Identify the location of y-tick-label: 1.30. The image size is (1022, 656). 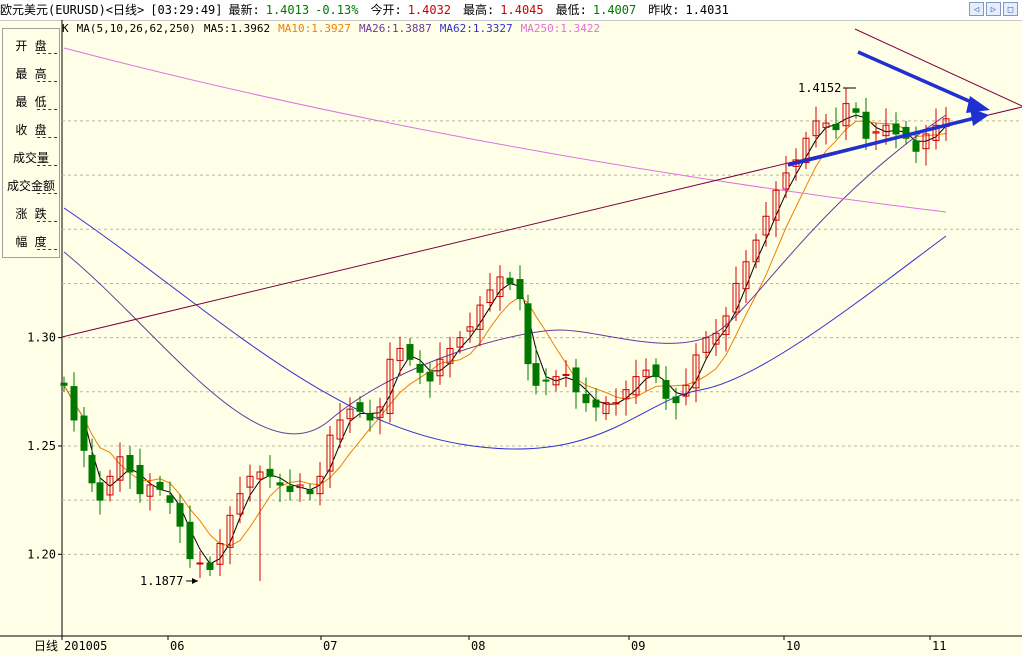
(41, 338).